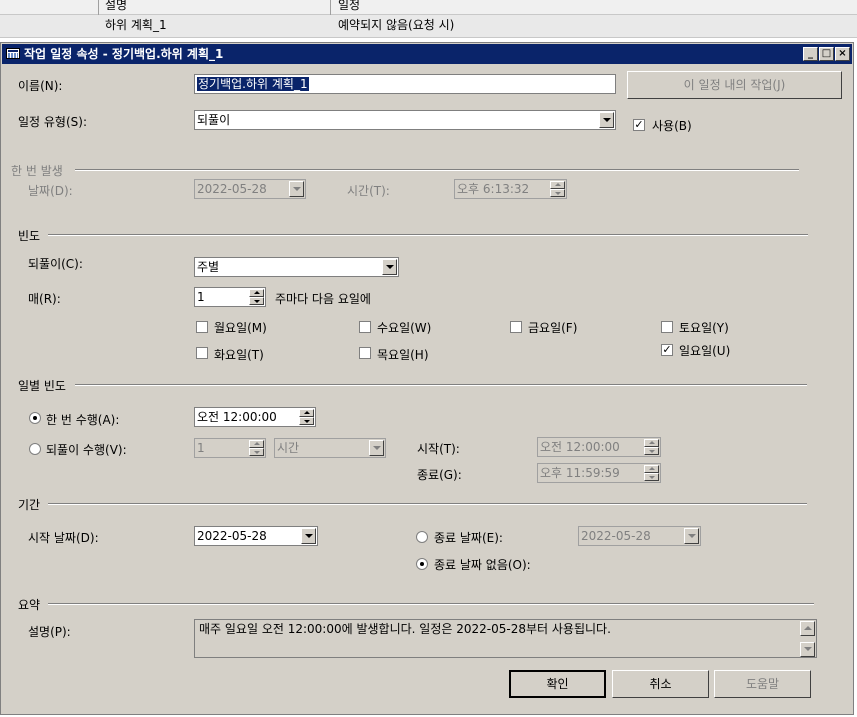  What do you see at coordinates (639, 125) in the screenshot?
I see `enabled-checkbox: ✓` at bounding box center [639, 125].